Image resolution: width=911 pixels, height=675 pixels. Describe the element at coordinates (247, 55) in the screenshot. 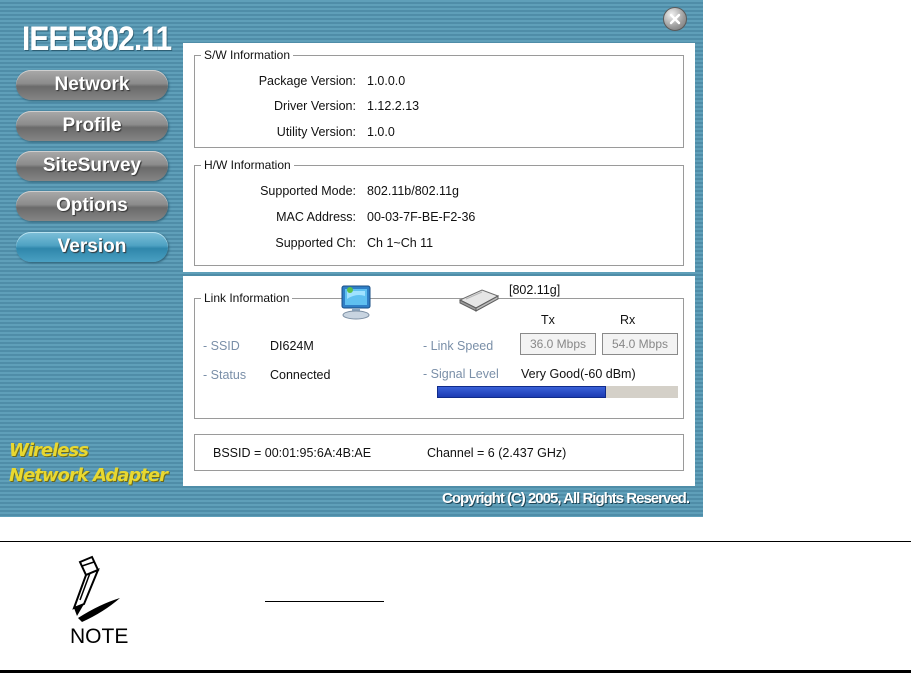

I see `sw-info-legend: S/W Information` at that location.